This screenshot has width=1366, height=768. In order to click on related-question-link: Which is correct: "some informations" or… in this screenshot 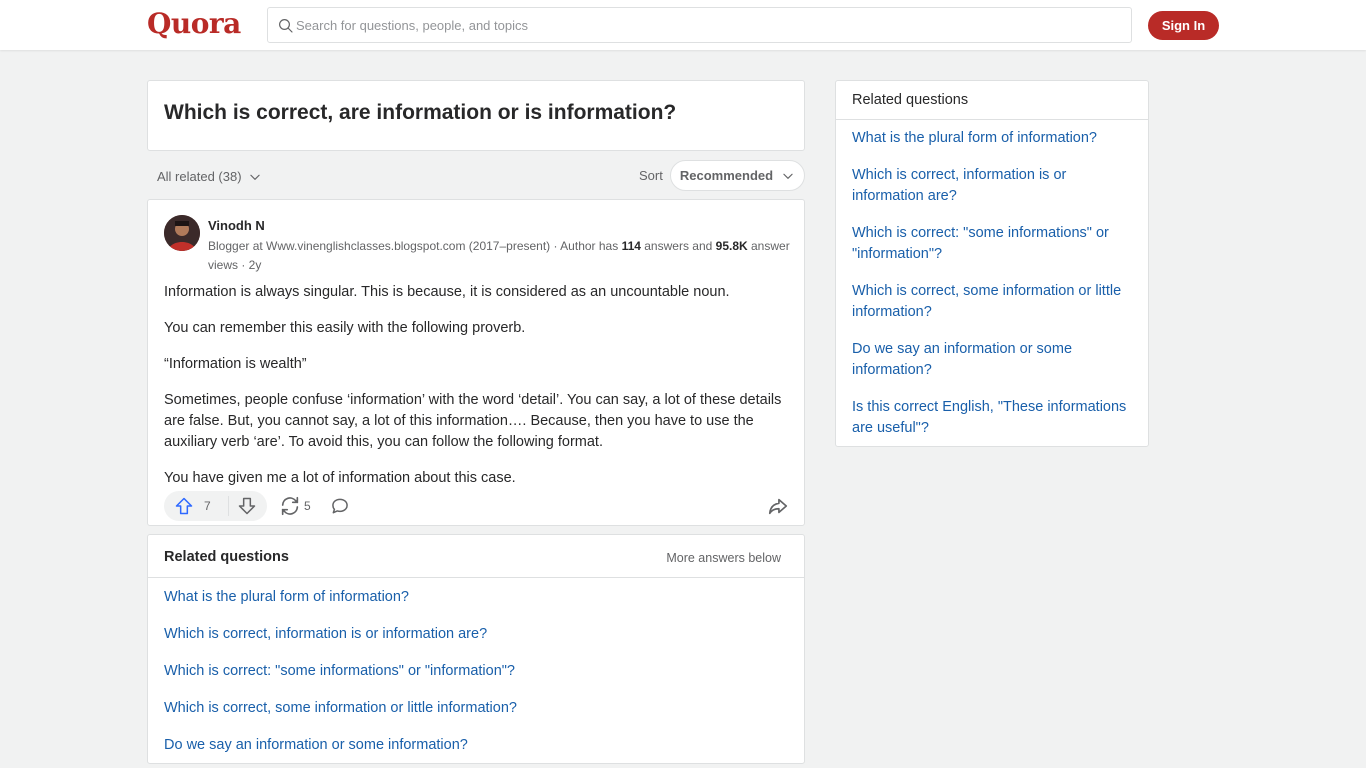, I will do `click(479, 679)`.